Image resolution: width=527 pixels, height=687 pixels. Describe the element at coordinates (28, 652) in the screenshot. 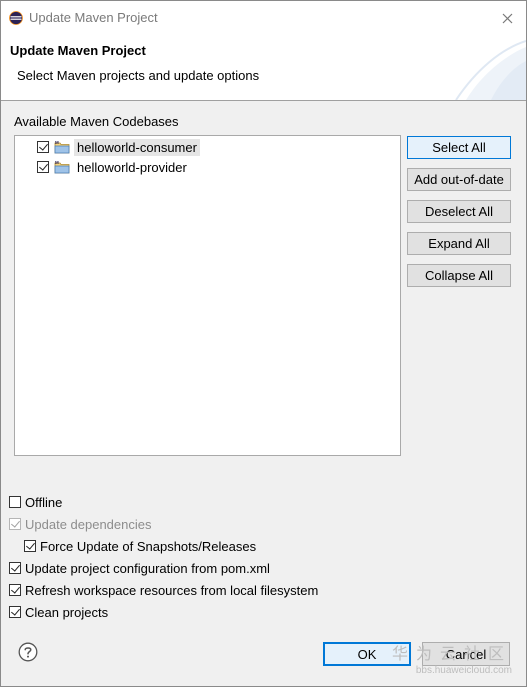

I see `help-icon` at that location.